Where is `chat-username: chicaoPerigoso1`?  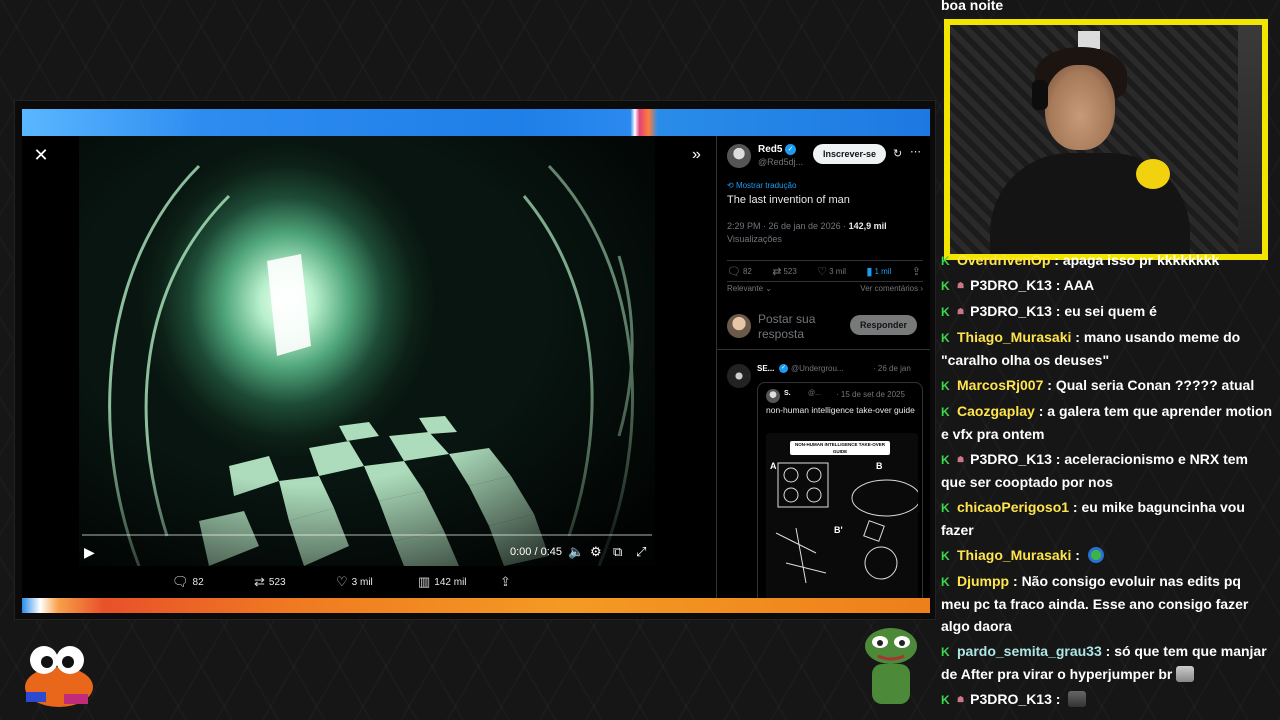
chat-username: chicaoPerigoso1 is located at coordinates (1013, 507).